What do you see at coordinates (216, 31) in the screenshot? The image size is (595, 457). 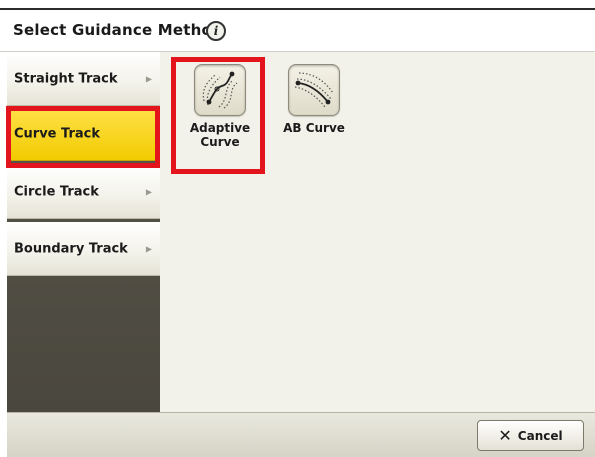 I see `info-icon: i` at bounding box center [216, 31].